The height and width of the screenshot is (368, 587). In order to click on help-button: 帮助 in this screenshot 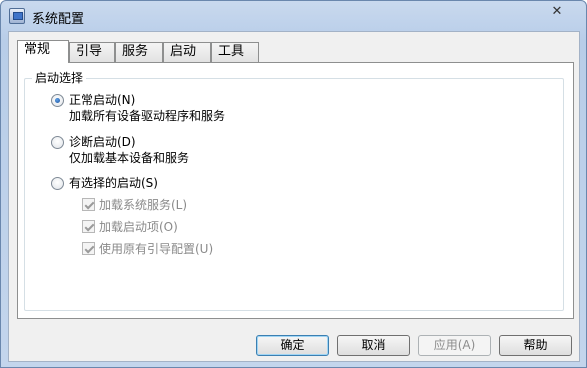, I will do `click(535, 345)`.